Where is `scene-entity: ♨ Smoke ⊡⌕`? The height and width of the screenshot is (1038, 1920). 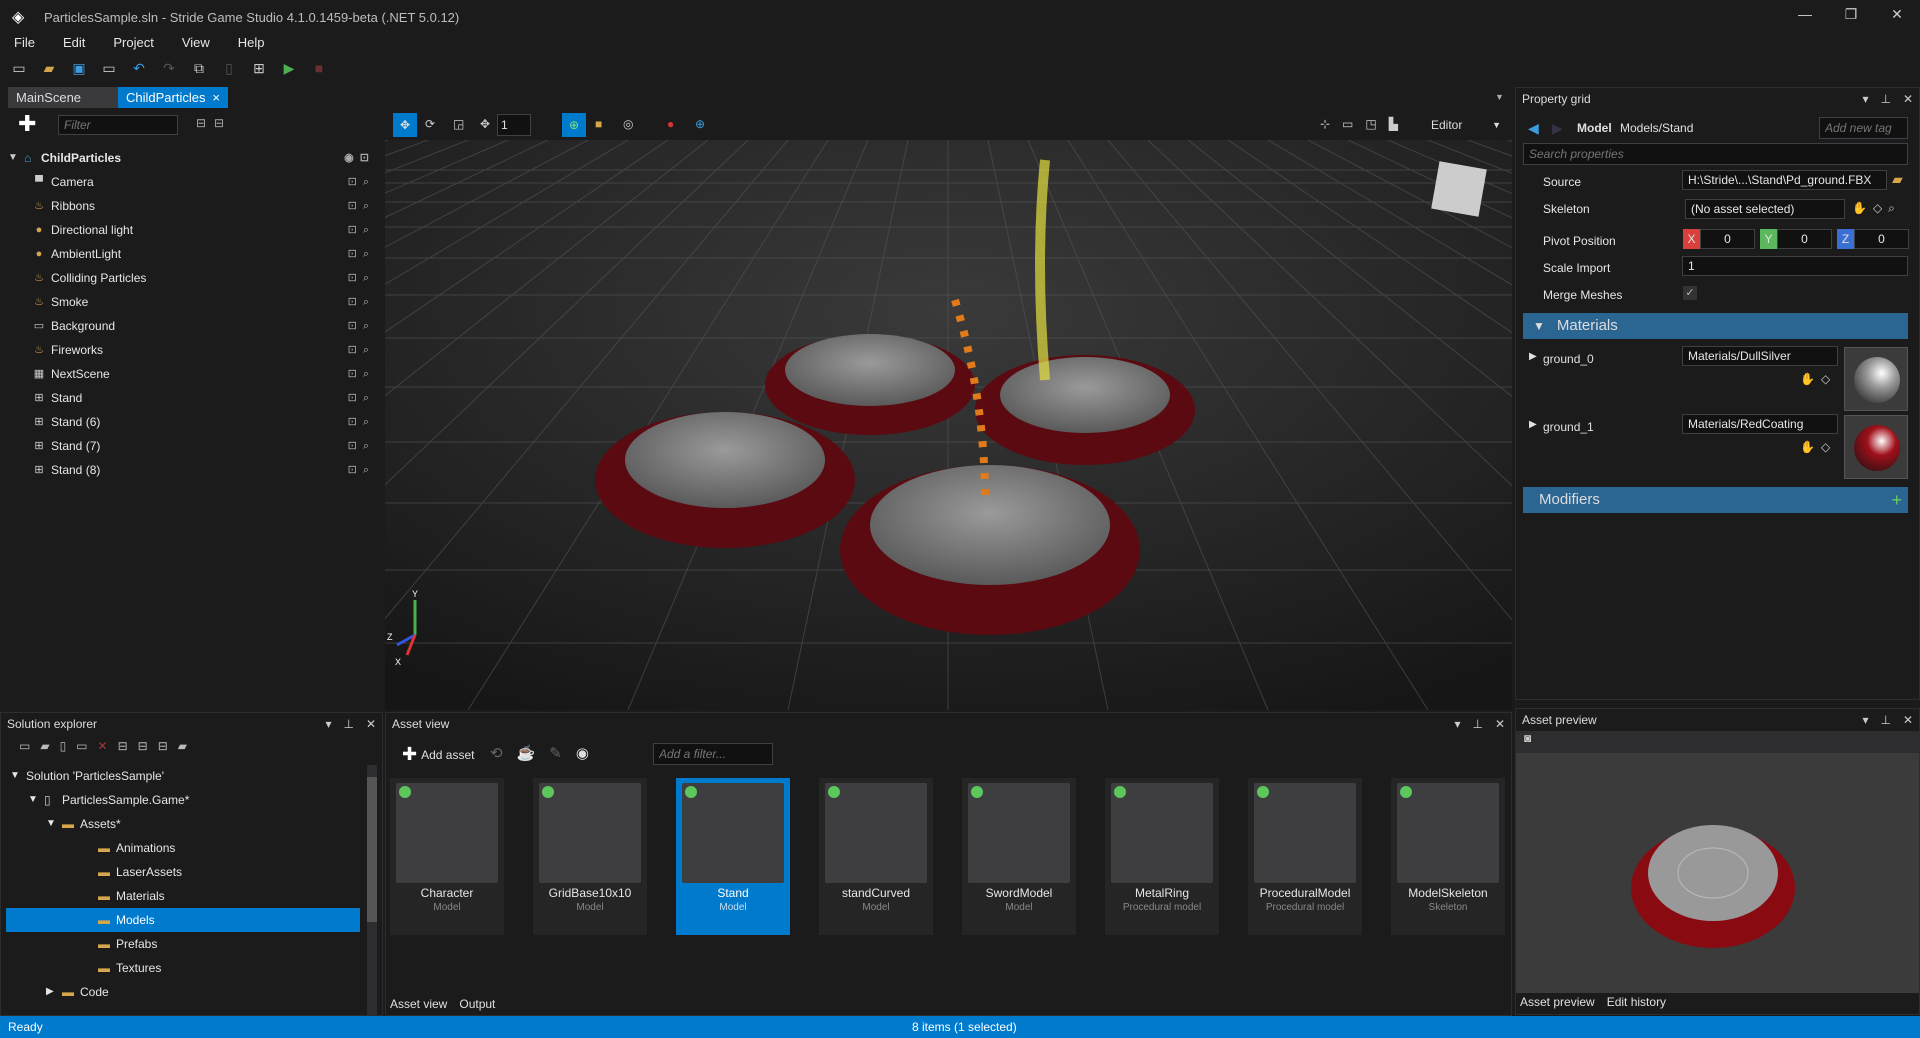 scene-entity: ♨ Smoke ⊡⌕ is located at coordinates (191, 302).